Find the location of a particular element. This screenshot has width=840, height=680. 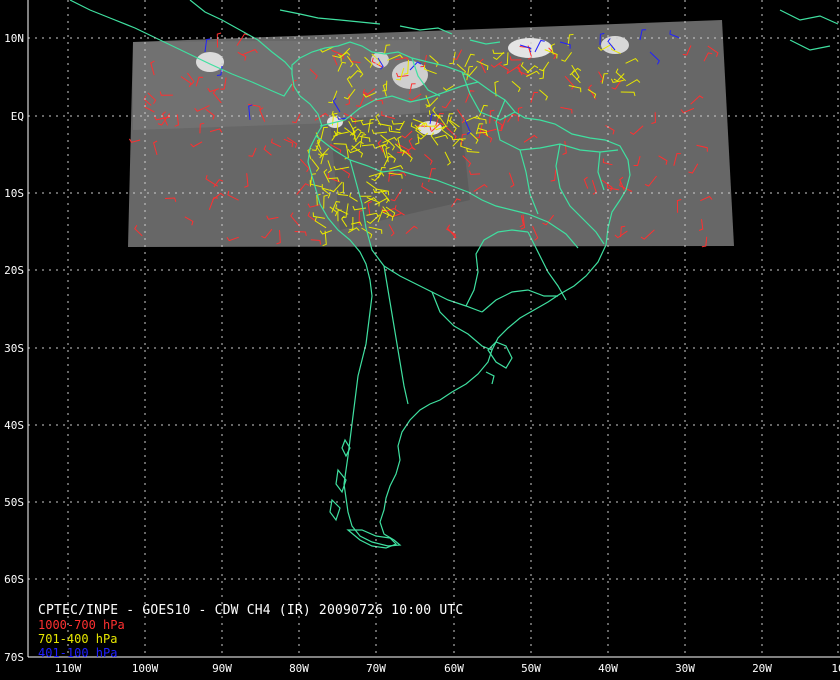

lat-label: EQ is located at coordinates (17, 116).